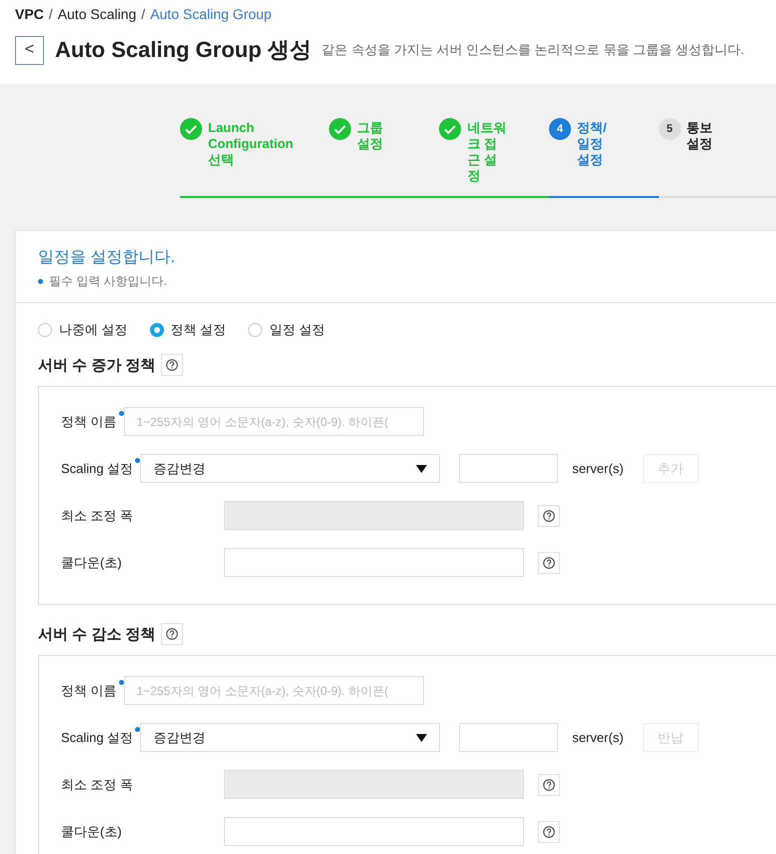 The width and height of the screenshot is (776, 854). I want to click on step-label: 그룹 설정, so click(370, 136).